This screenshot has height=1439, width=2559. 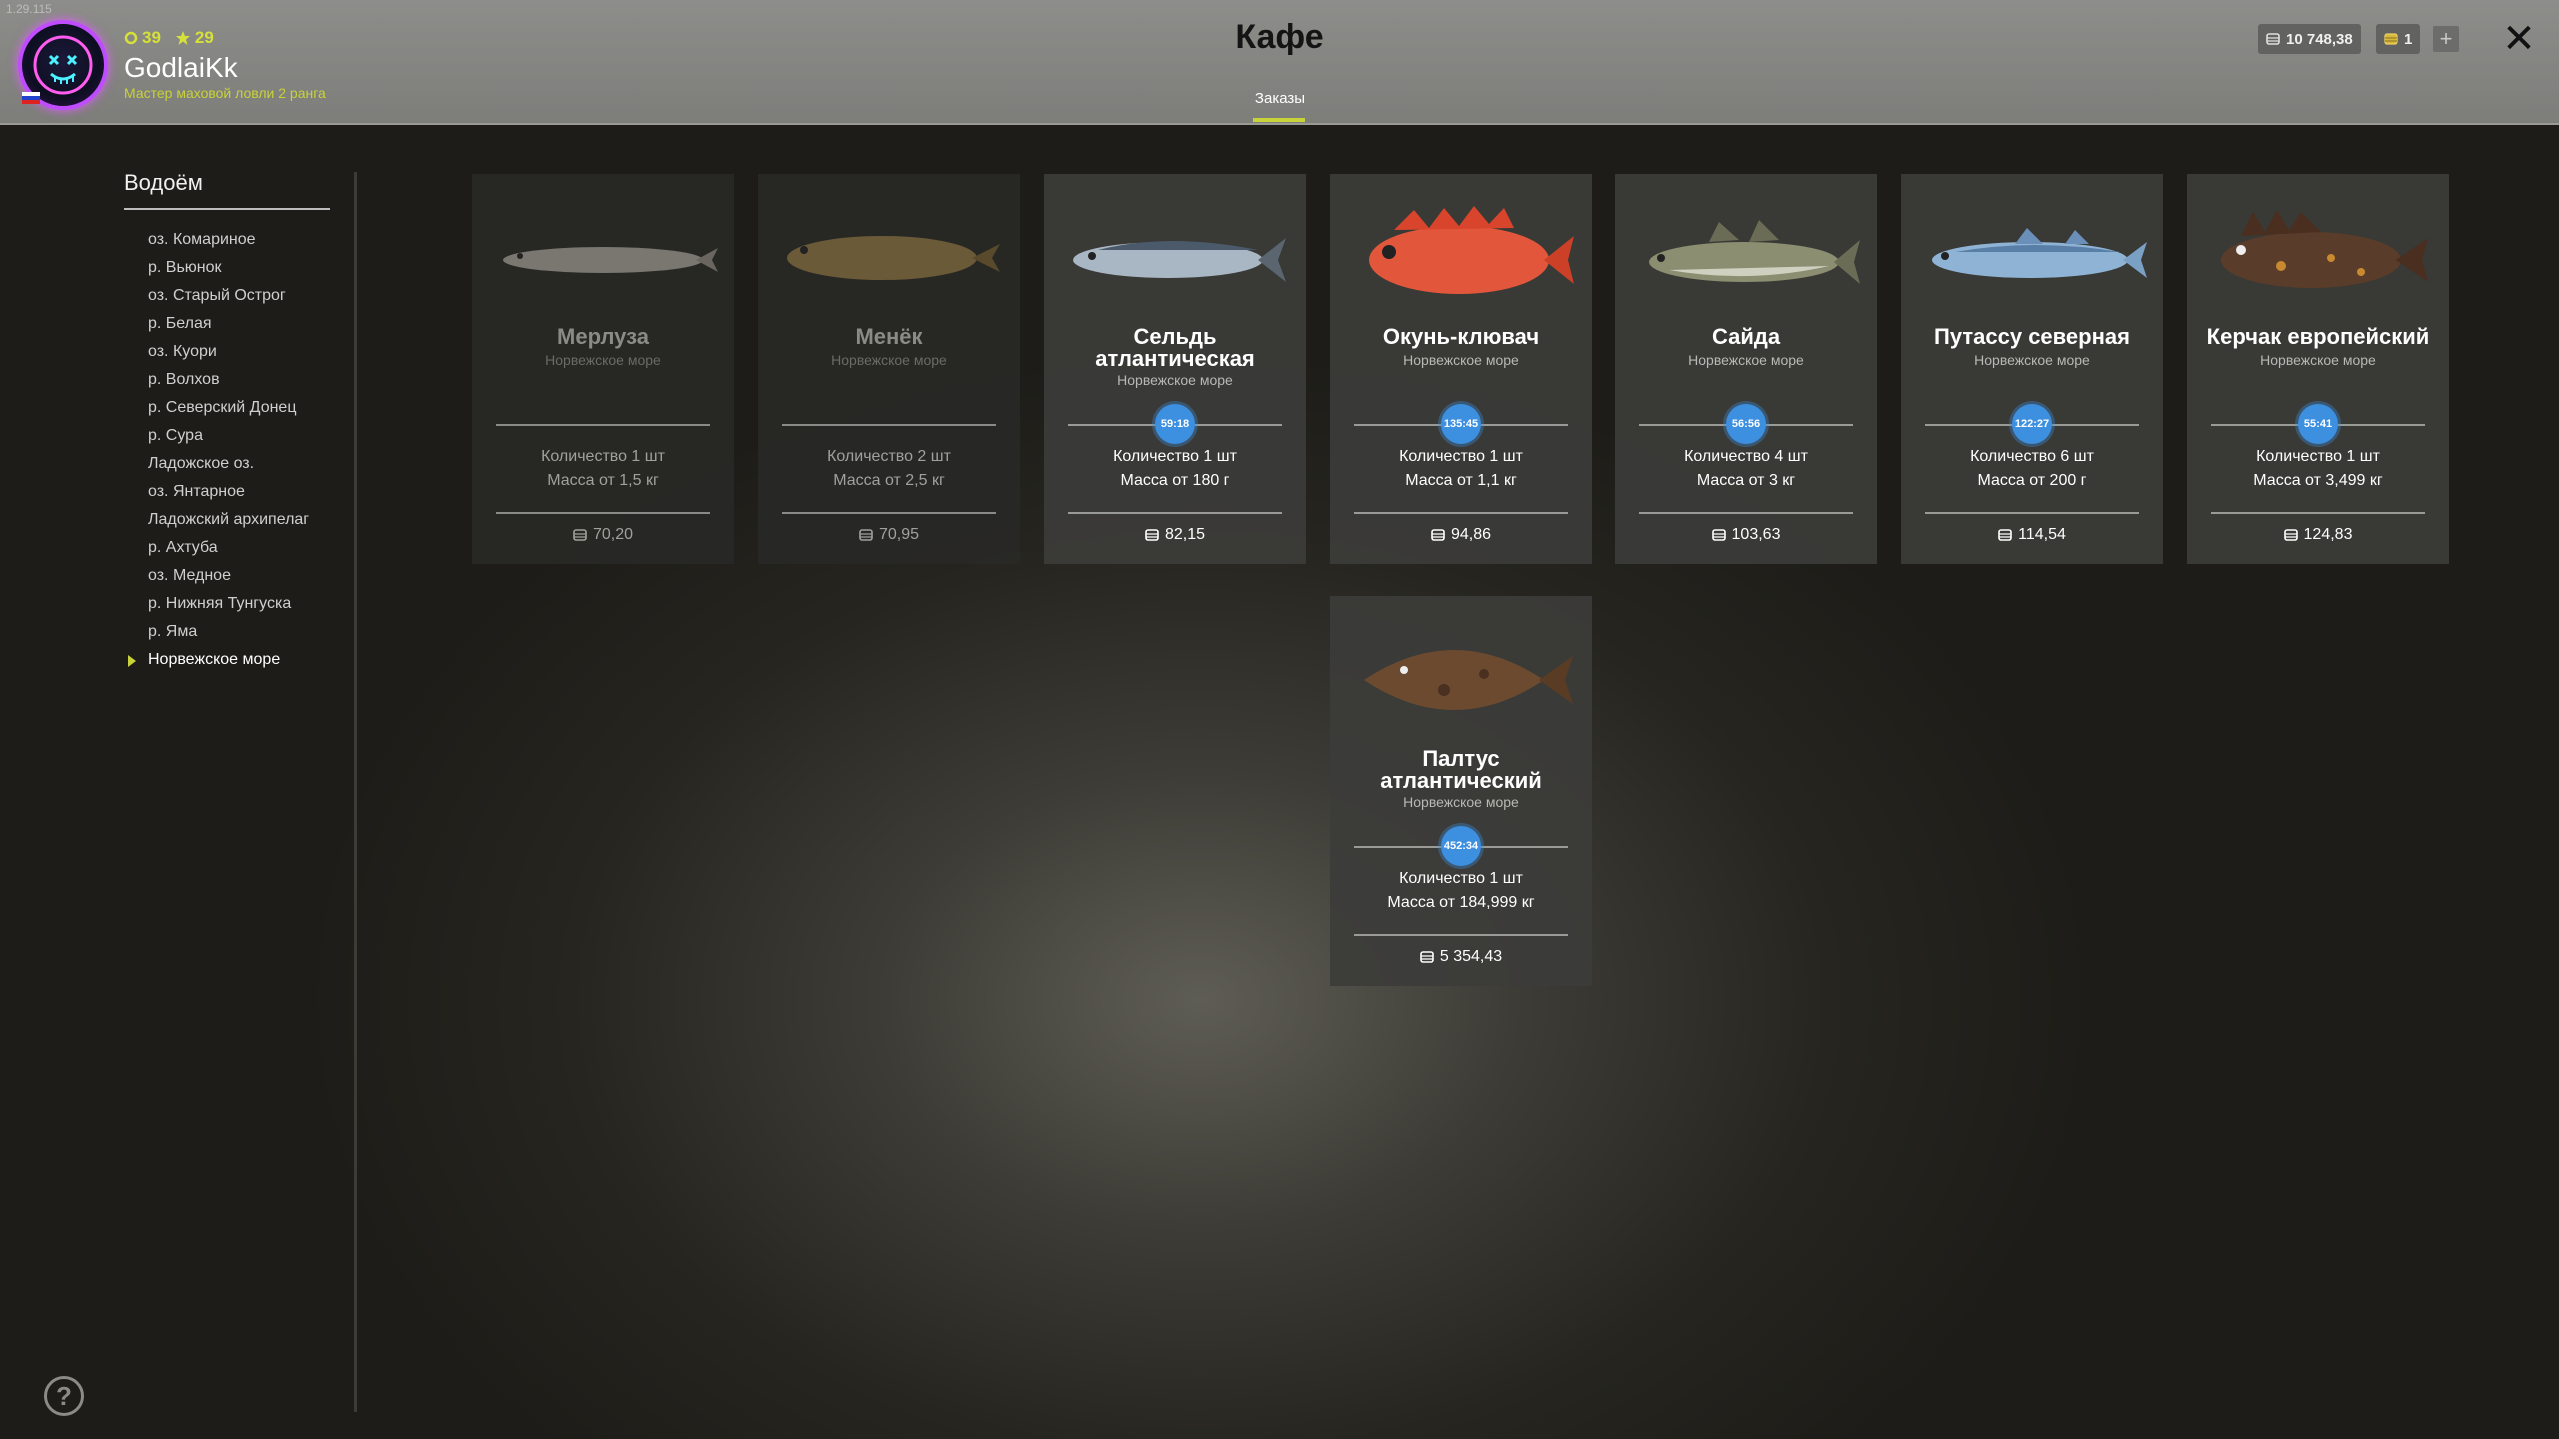 I want to click on tab-orders: Заказы, so click(x=1280, y=98).